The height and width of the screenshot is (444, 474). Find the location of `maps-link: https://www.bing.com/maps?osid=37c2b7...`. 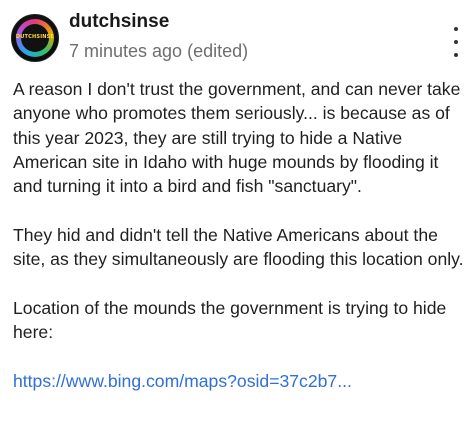

maps-link: https://www.bing.com/maps?osid=37c2b7... is located at coordinates (182, 381).